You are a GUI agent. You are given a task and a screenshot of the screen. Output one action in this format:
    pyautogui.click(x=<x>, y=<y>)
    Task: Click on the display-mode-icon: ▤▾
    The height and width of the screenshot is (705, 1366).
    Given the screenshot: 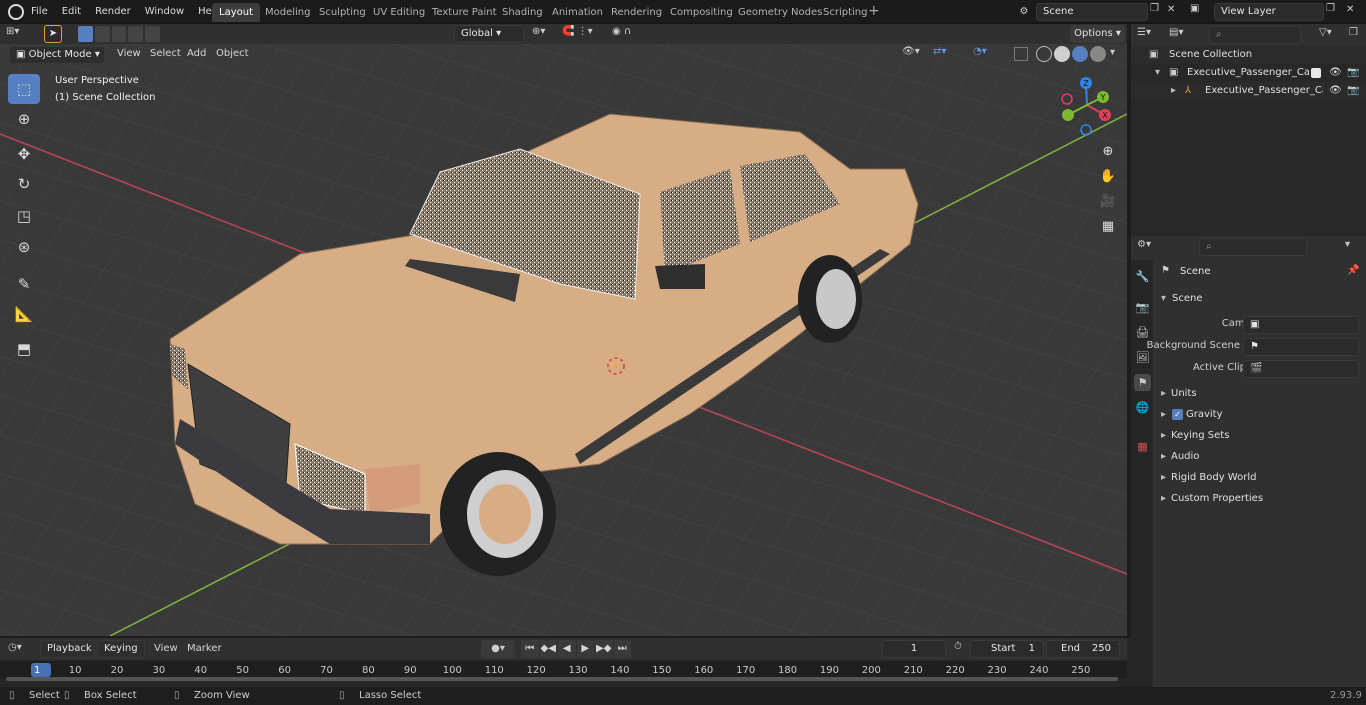 What is the action you would take?
    pyautogui.click(x=1176, y=32)
    